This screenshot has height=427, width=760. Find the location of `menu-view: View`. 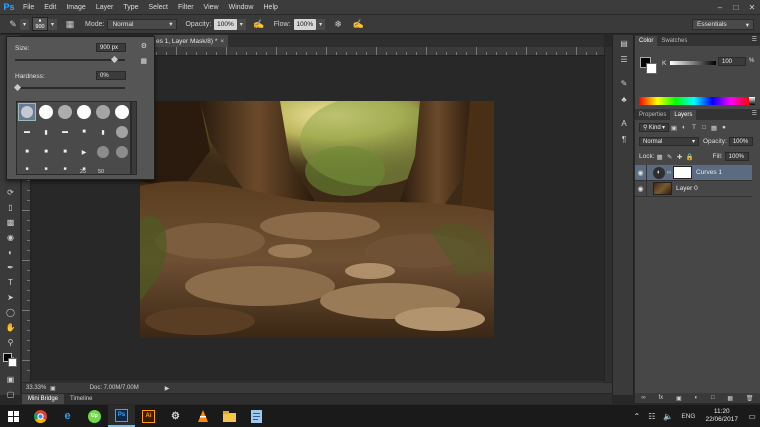

menu-view: View is located at coordinates (211, 7).